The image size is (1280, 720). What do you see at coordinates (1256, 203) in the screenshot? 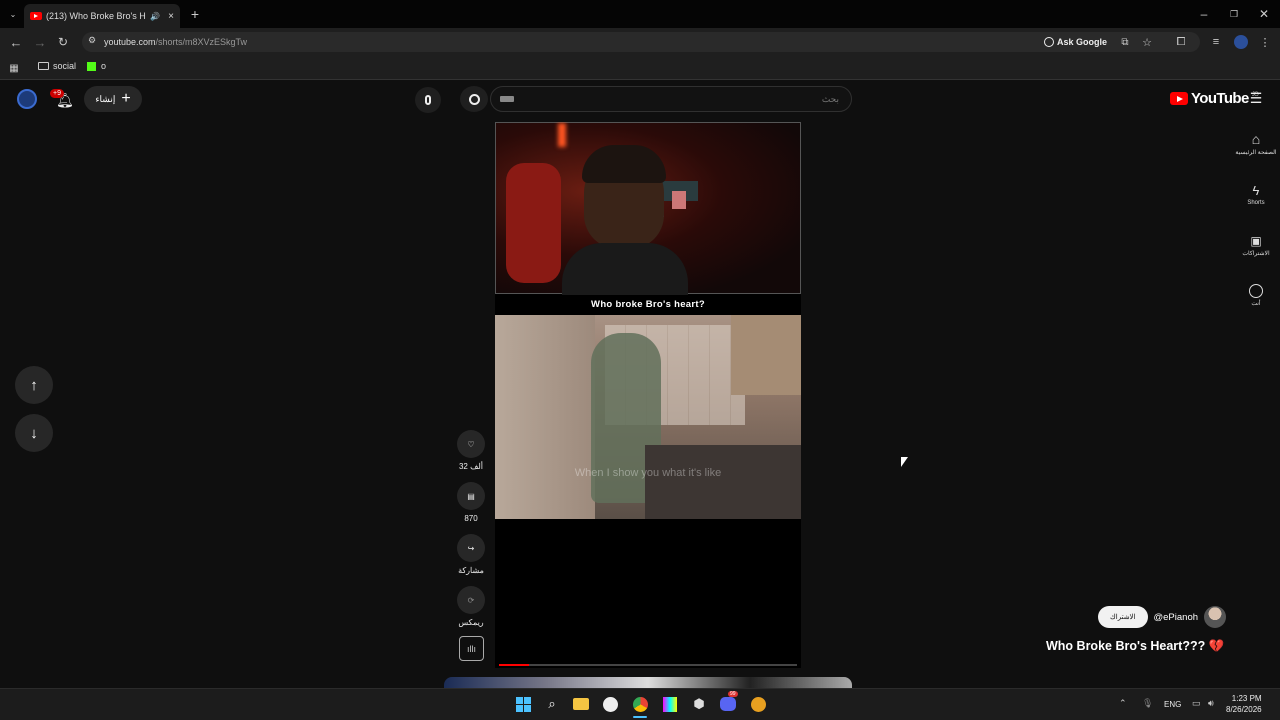
I see `sidebar-item-label: Shorts` at bounding box center [1256, 203].